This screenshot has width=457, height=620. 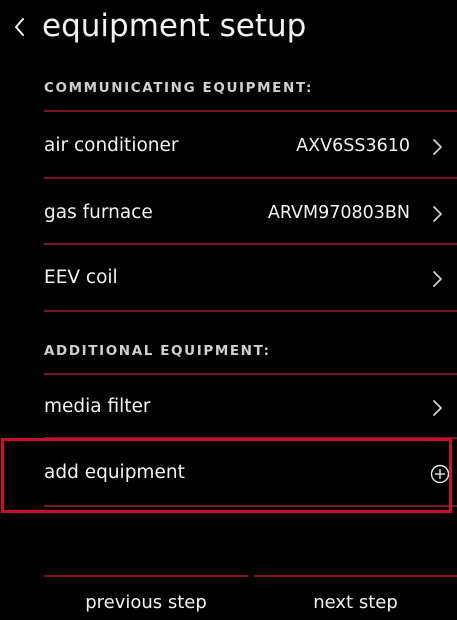 What do you see at coordinates (244, 279) in the screenshot?
I see `row-eev-coil: EEV coil` at bounding box center [244, 279].